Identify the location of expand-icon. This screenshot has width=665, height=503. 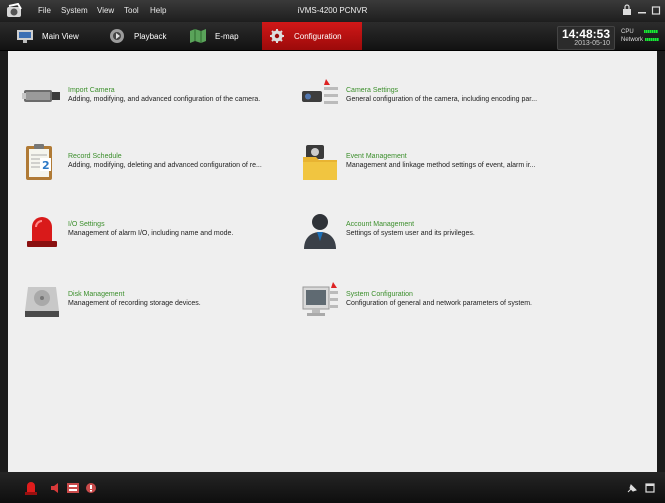
(650, 488).